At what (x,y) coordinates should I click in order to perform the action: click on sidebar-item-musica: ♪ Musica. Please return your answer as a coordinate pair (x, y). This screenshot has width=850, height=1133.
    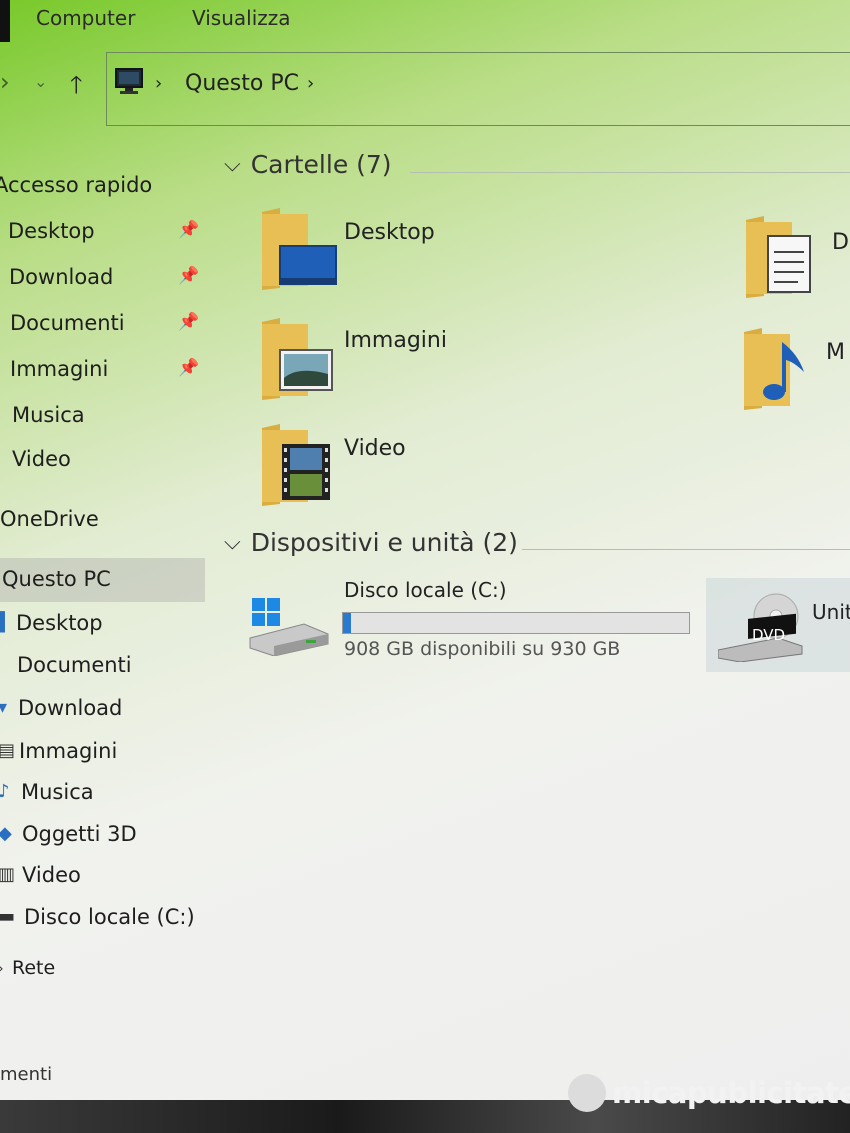
    Looking at the image, I should click on (102, 793).